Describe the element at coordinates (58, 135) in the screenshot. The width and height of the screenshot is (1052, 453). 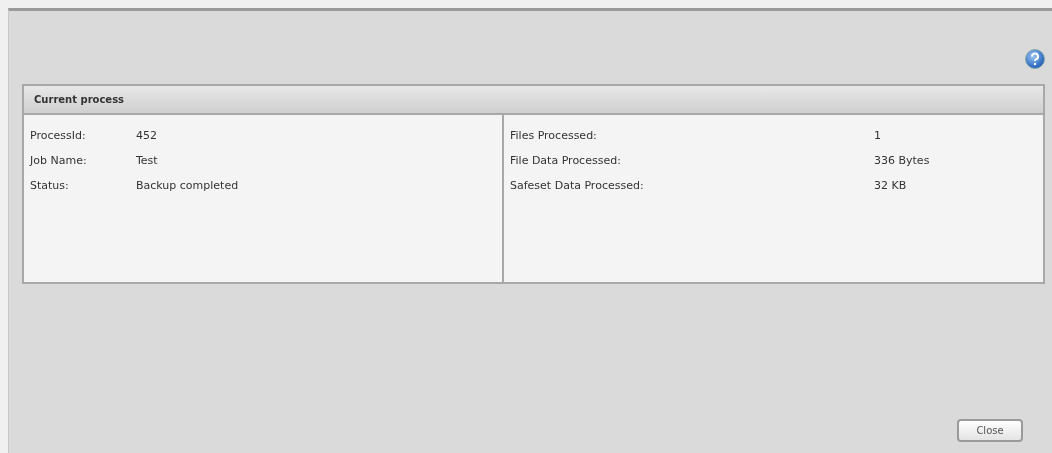
I see `field-label: ProcessId:` at that location.